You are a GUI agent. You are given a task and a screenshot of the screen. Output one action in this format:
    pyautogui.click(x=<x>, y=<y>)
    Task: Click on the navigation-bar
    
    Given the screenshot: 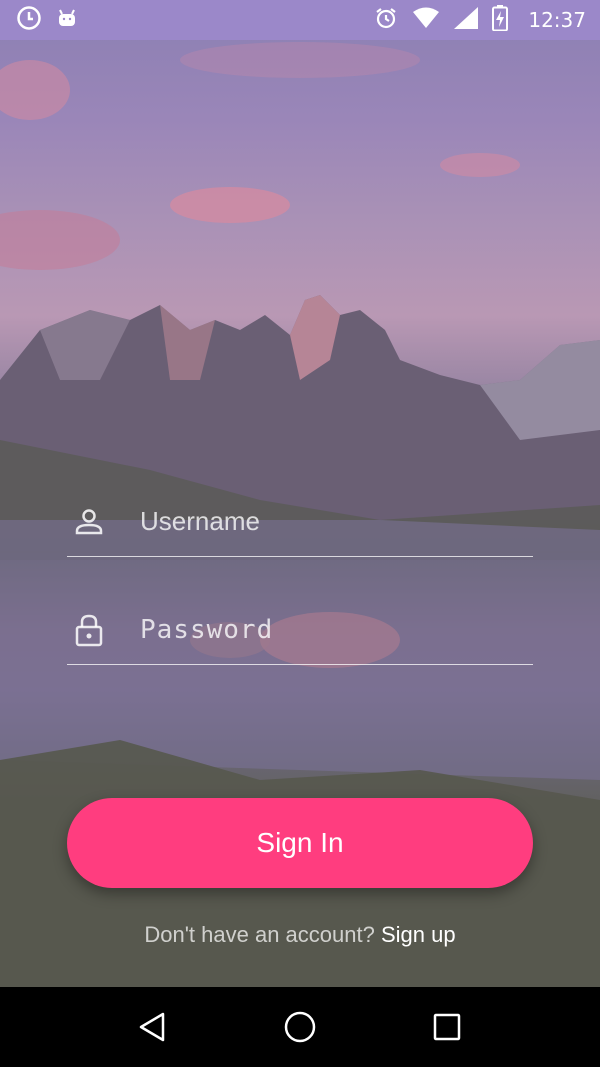 What is the action you would take?
    pyautogui.click(x=300, y=1027)
    